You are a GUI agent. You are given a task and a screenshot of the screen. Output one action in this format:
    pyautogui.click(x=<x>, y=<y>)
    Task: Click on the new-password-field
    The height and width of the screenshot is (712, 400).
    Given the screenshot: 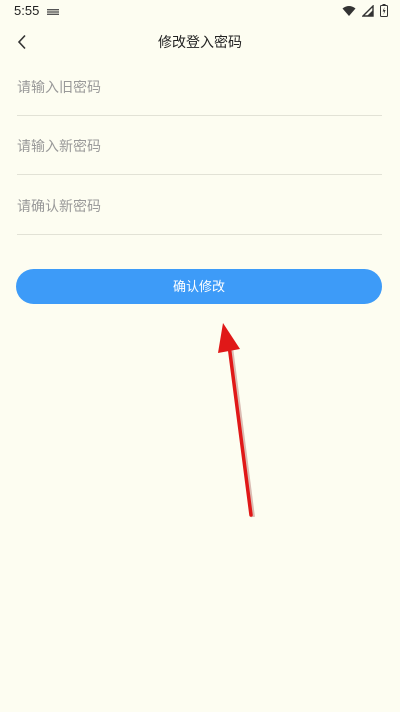 What is the action you would take?
    pyautogui.click(x=199, y=146)
    